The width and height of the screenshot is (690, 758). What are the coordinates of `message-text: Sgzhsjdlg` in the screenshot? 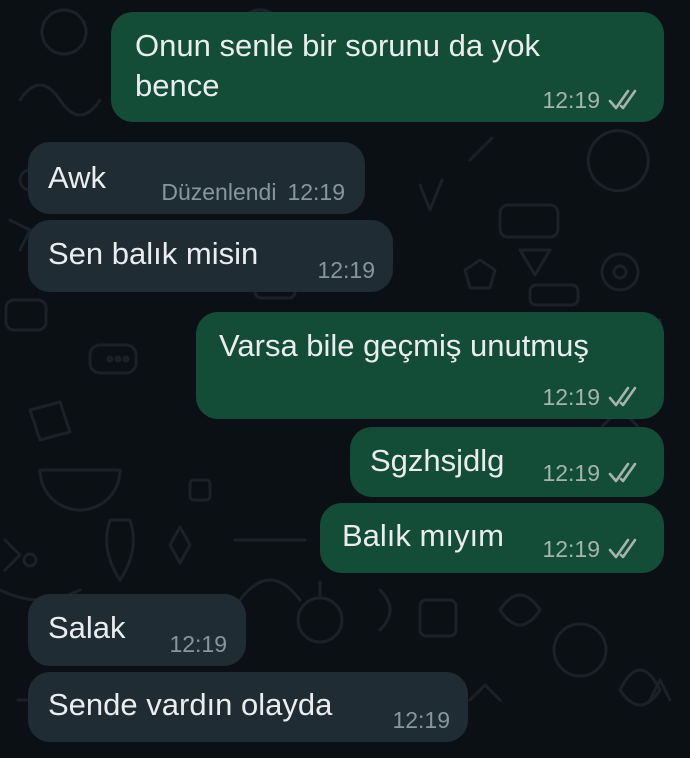 It's located at (437, 460).